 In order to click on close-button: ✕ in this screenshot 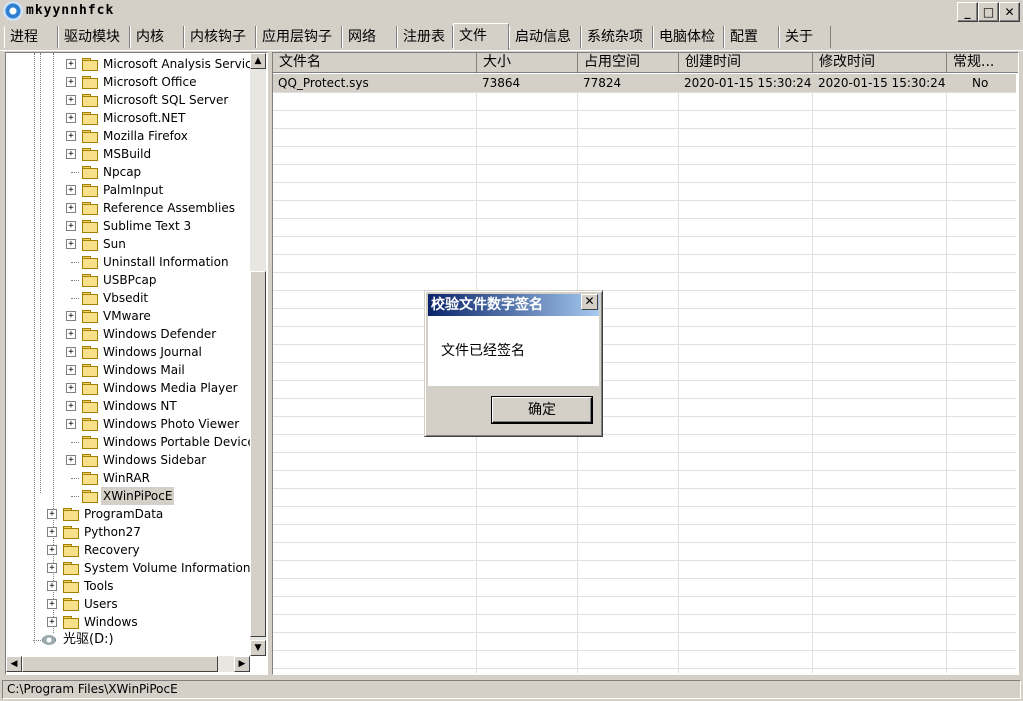, I will do `click(1009, 12)`.